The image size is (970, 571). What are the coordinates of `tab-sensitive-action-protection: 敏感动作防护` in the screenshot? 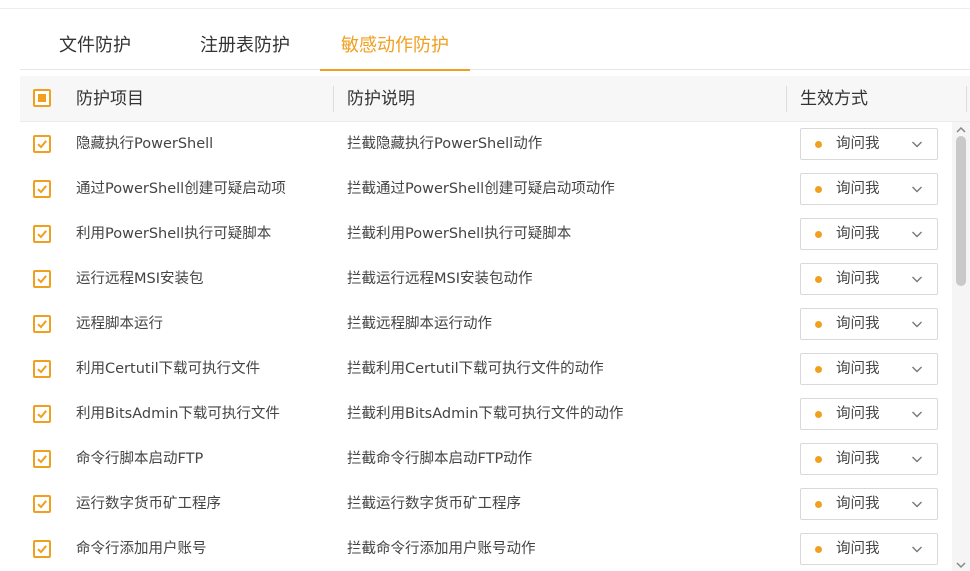 It's located at (395, 47).